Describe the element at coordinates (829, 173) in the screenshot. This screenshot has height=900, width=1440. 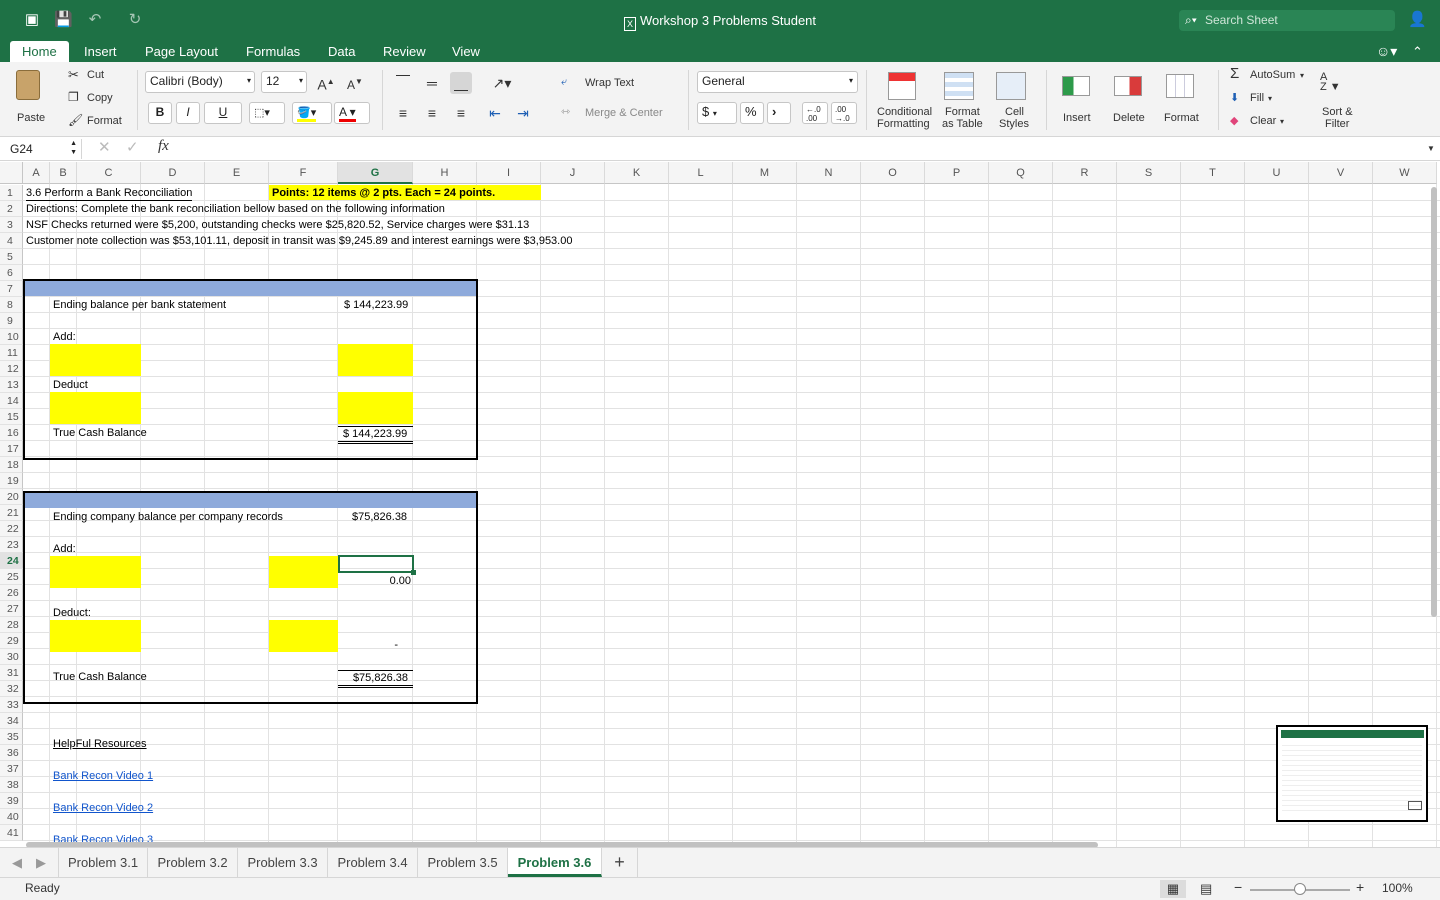
I see `column-header-n: N` at that location.